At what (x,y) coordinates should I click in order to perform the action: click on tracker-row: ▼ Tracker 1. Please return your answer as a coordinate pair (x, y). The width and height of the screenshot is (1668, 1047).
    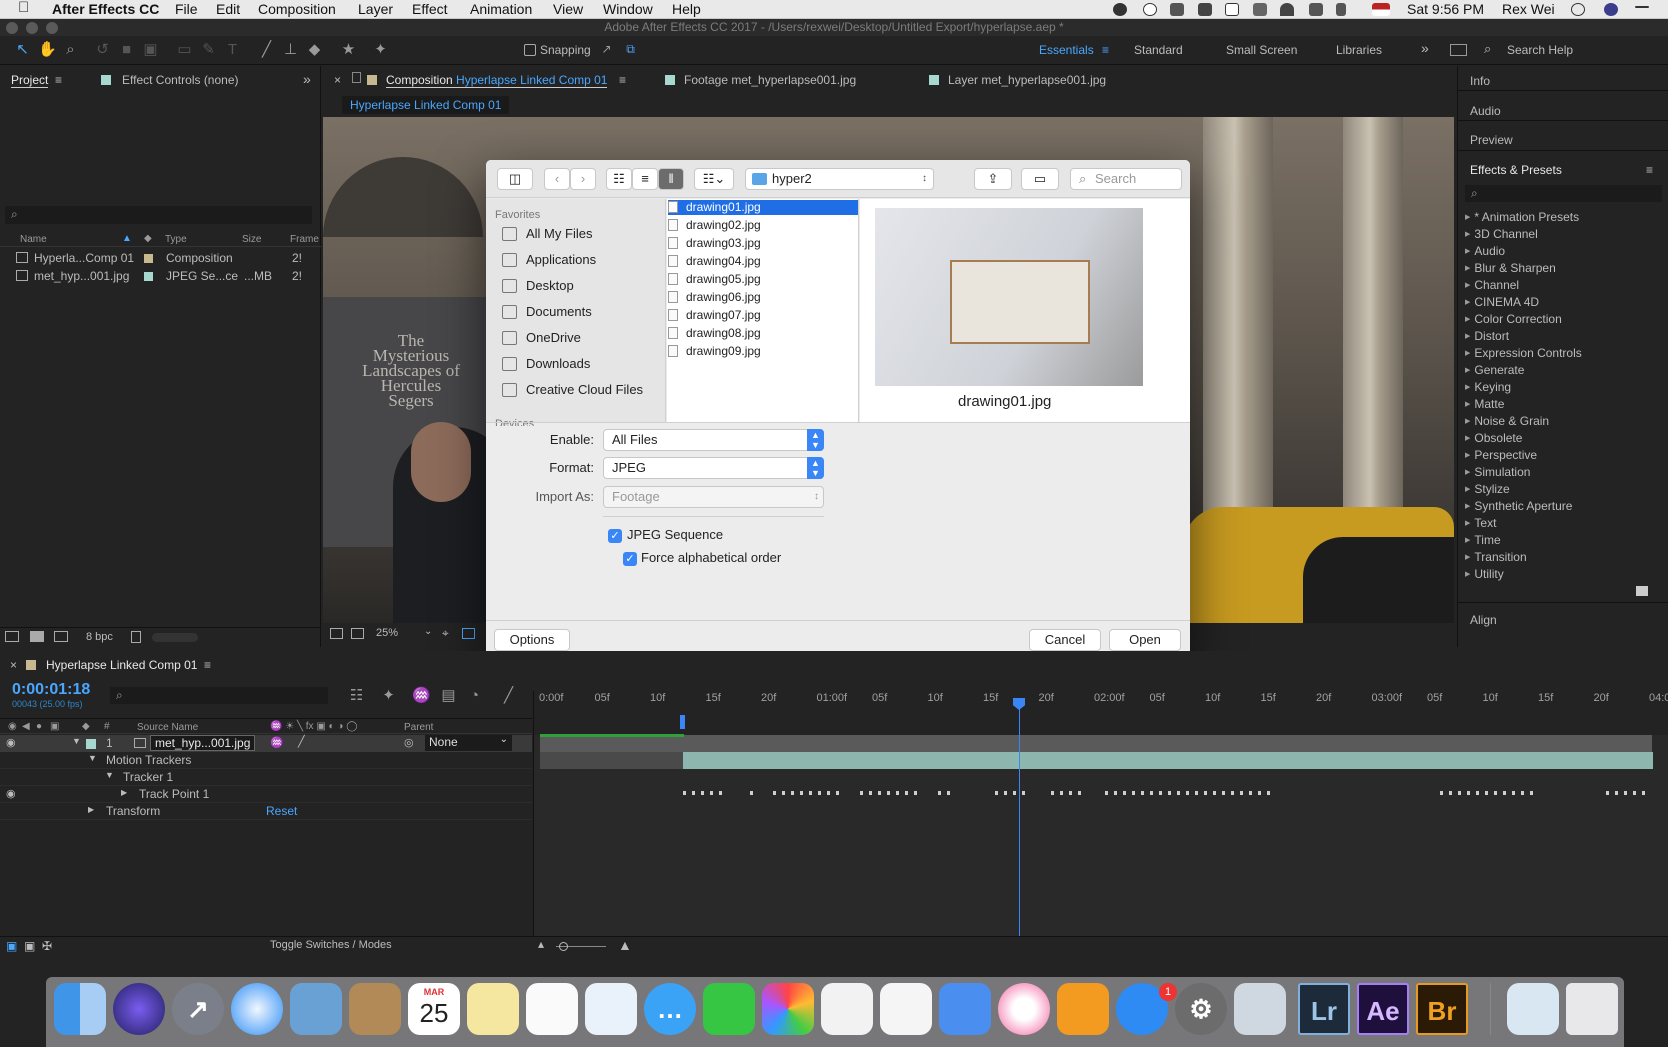
    Looking at the image, I should click on (266, 777).